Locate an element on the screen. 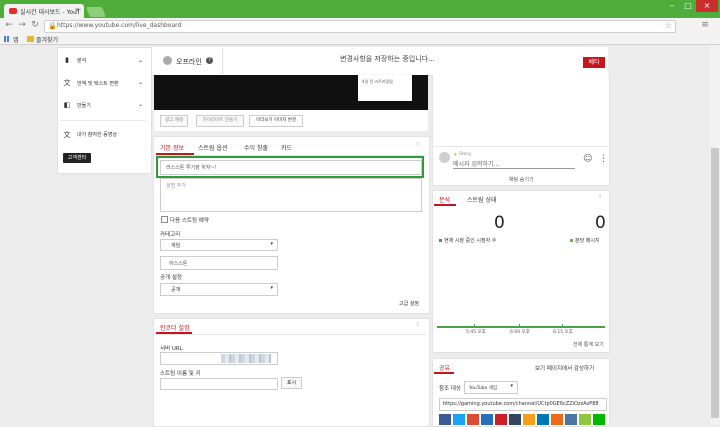  bookmark-star-icon: ☆ is located at coordinates (668, 25).